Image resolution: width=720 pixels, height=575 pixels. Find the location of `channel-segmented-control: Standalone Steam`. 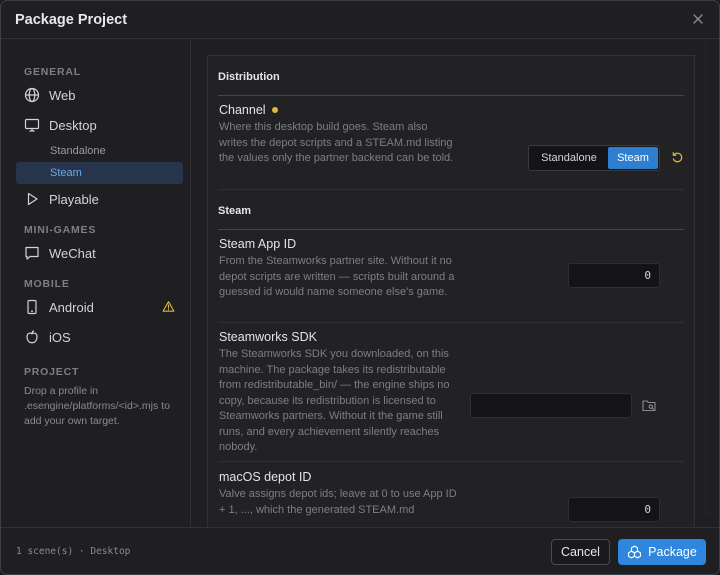

channel-segmented-control: Standalone Steam is located at coordinates (594, 158).